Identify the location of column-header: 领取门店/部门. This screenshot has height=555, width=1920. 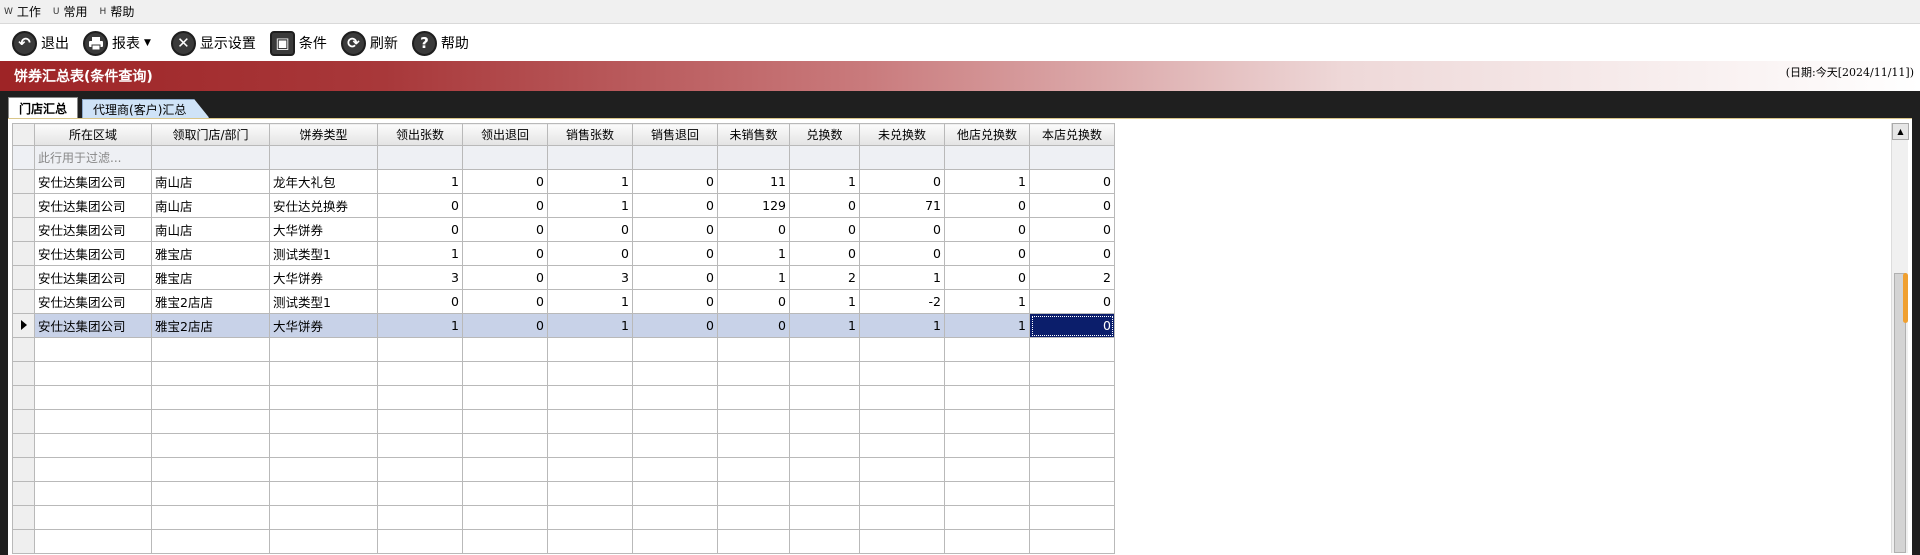
(210, 134).